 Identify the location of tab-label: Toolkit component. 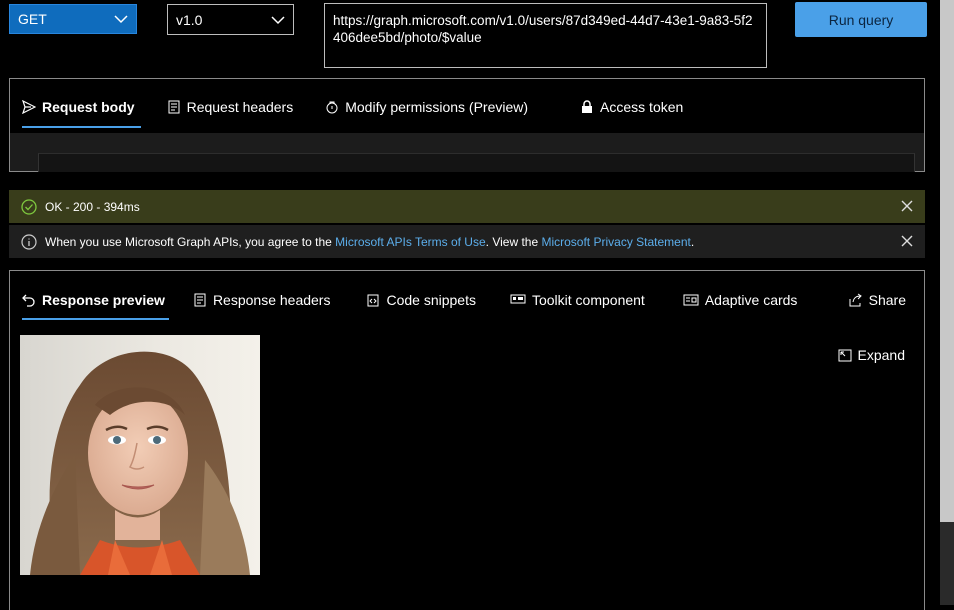
(588, 300).